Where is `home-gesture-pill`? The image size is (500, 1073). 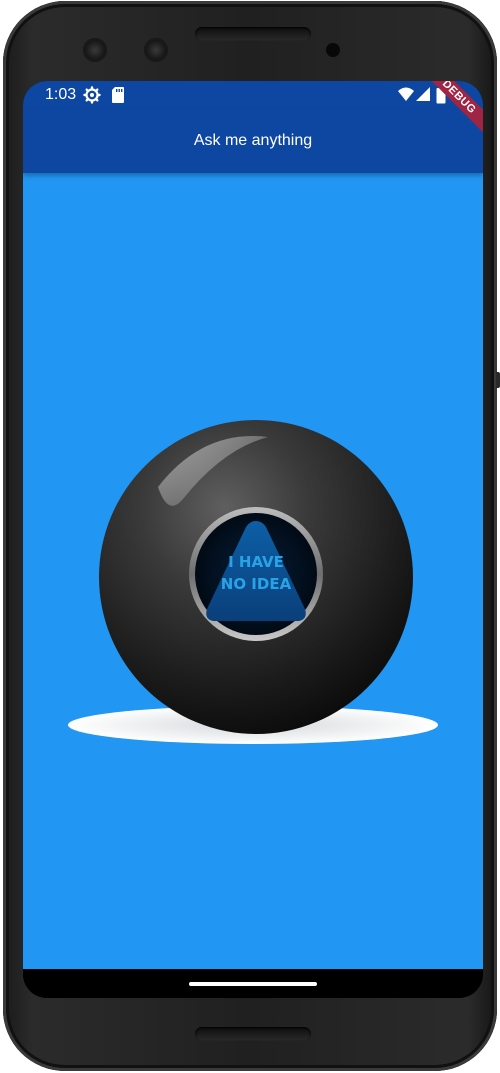
home-gesture-pill is located at coordinates (253, 984).